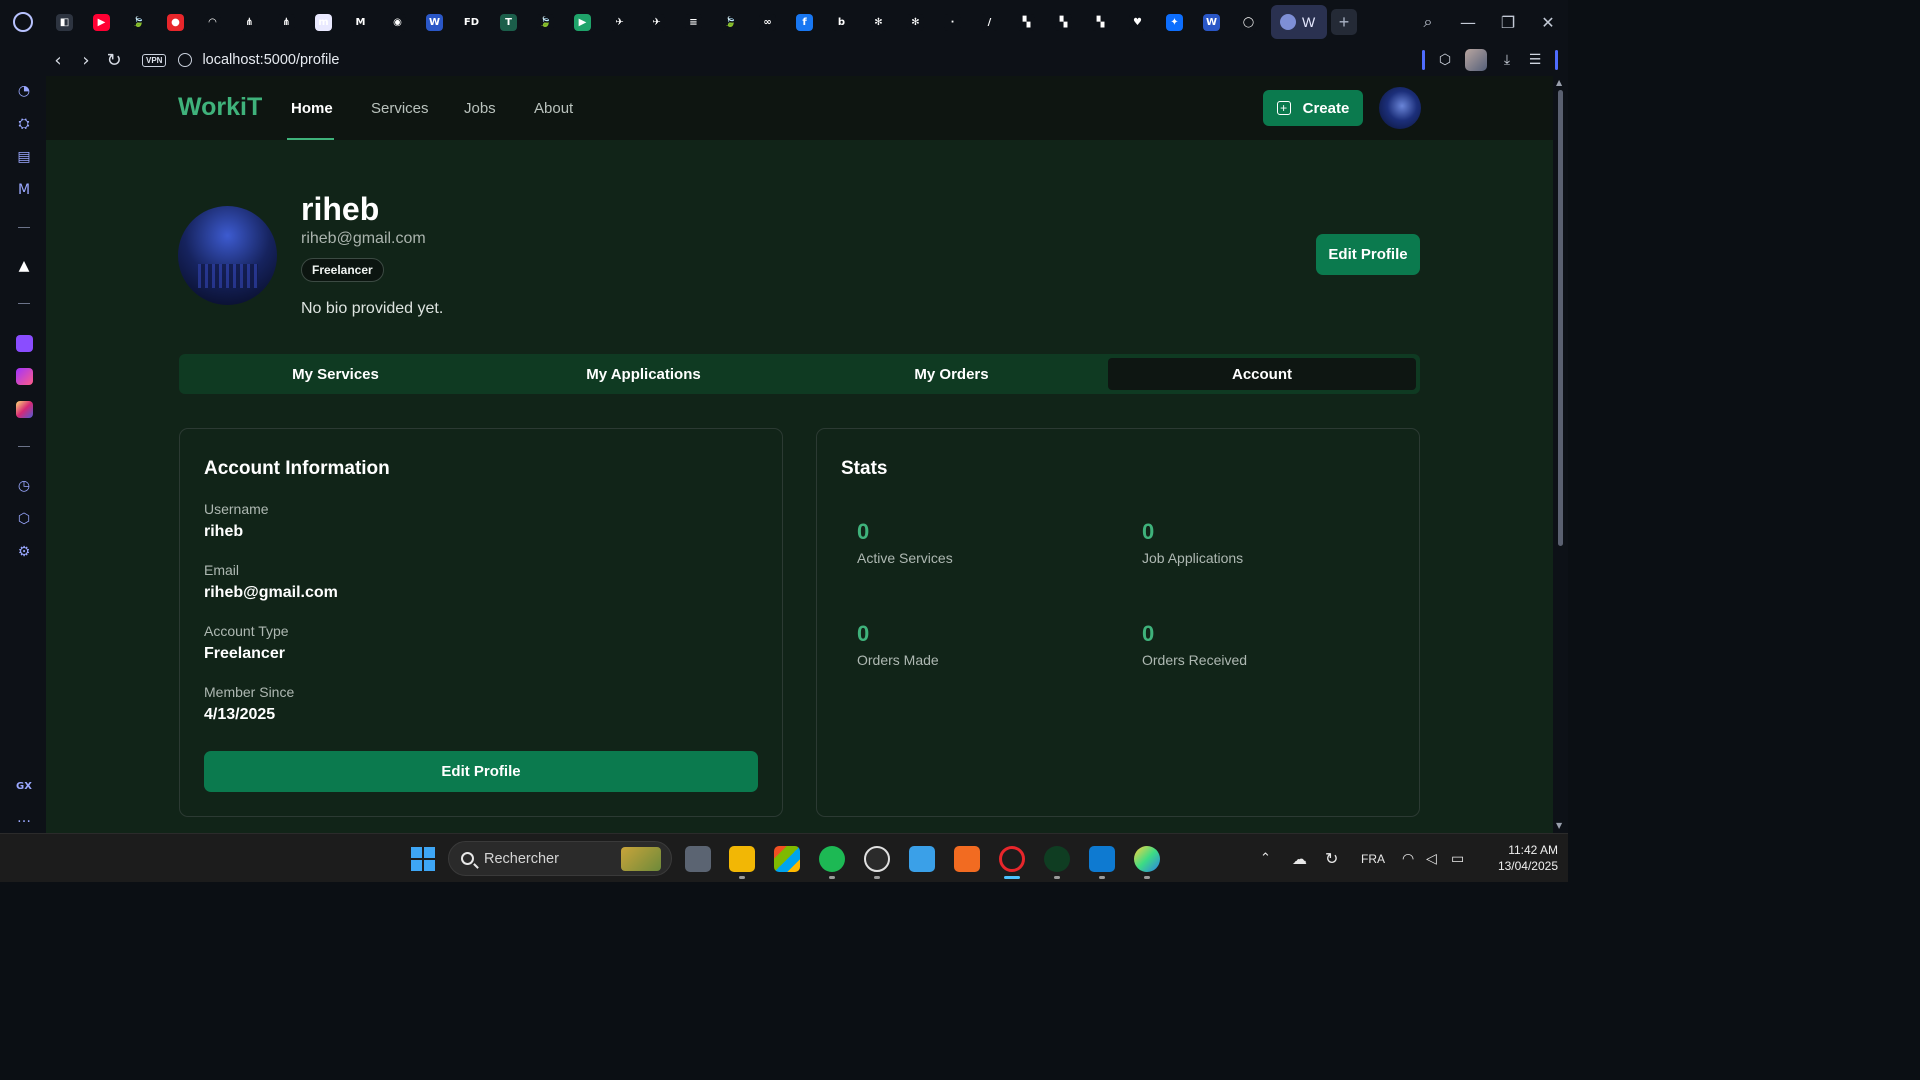  Describe the element at coordinates (1248, 22) in the screenshot. I see `pinned-tab: ◯` at that location.